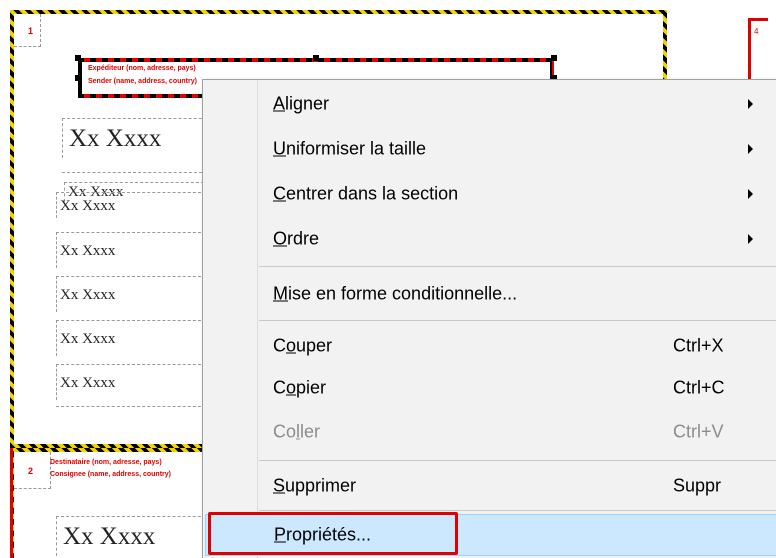  I want to click on menu-item-shortcut: Ctrl+C, so click(699, 387).